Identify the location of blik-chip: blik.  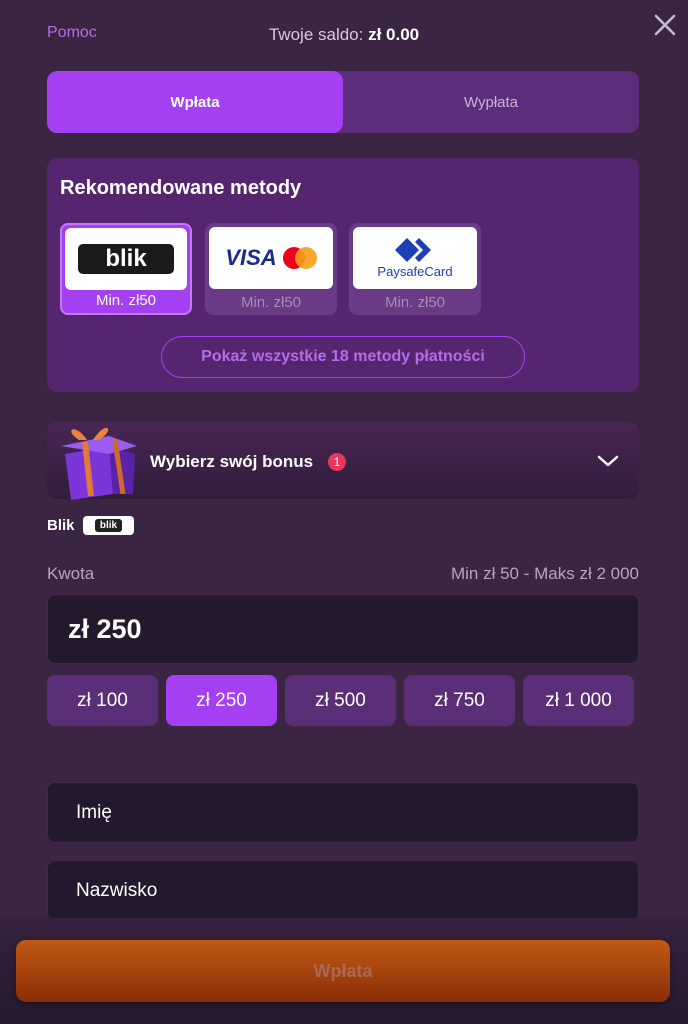
(108, 525).